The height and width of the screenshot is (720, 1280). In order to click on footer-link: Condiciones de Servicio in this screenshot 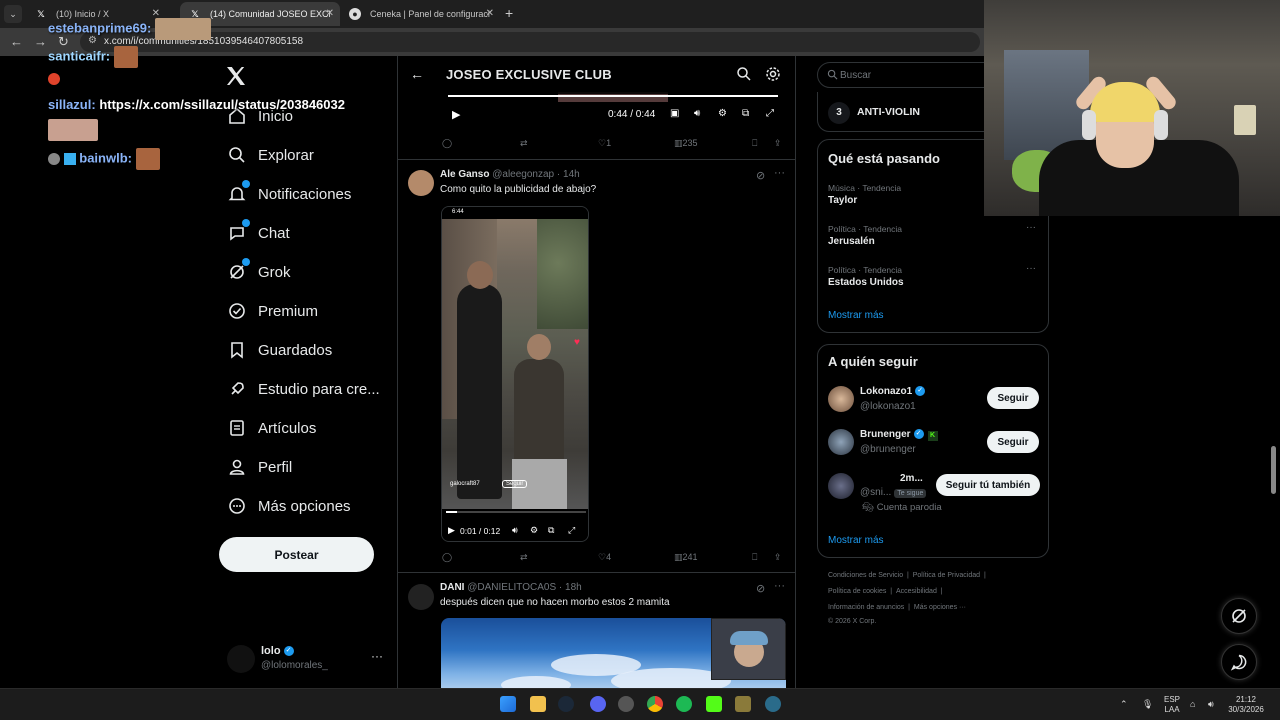, I will do `click(865, 575)`.